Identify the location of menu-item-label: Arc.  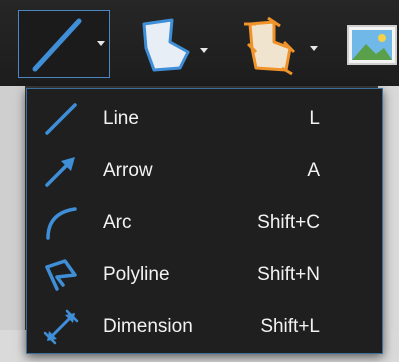
(117, 222).